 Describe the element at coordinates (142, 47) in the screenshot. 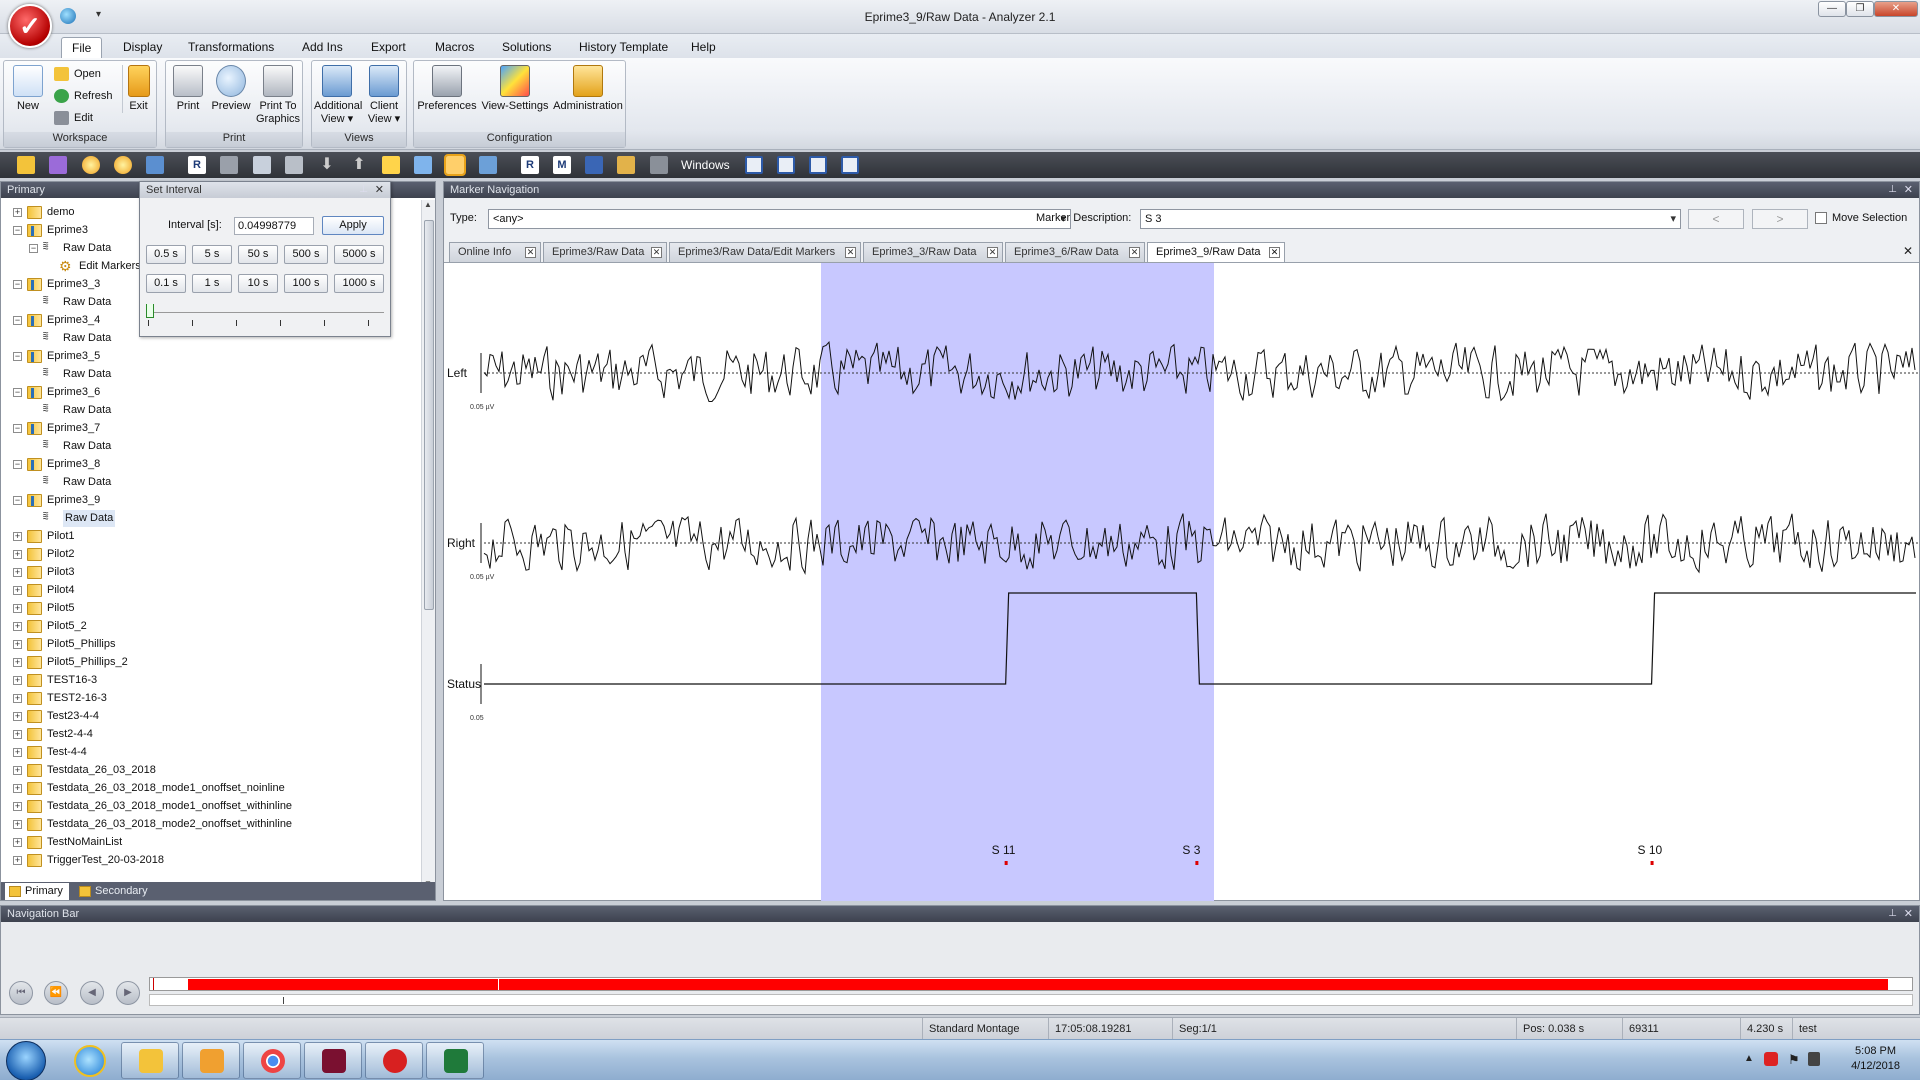

I see `menu-display: Display` at that location.